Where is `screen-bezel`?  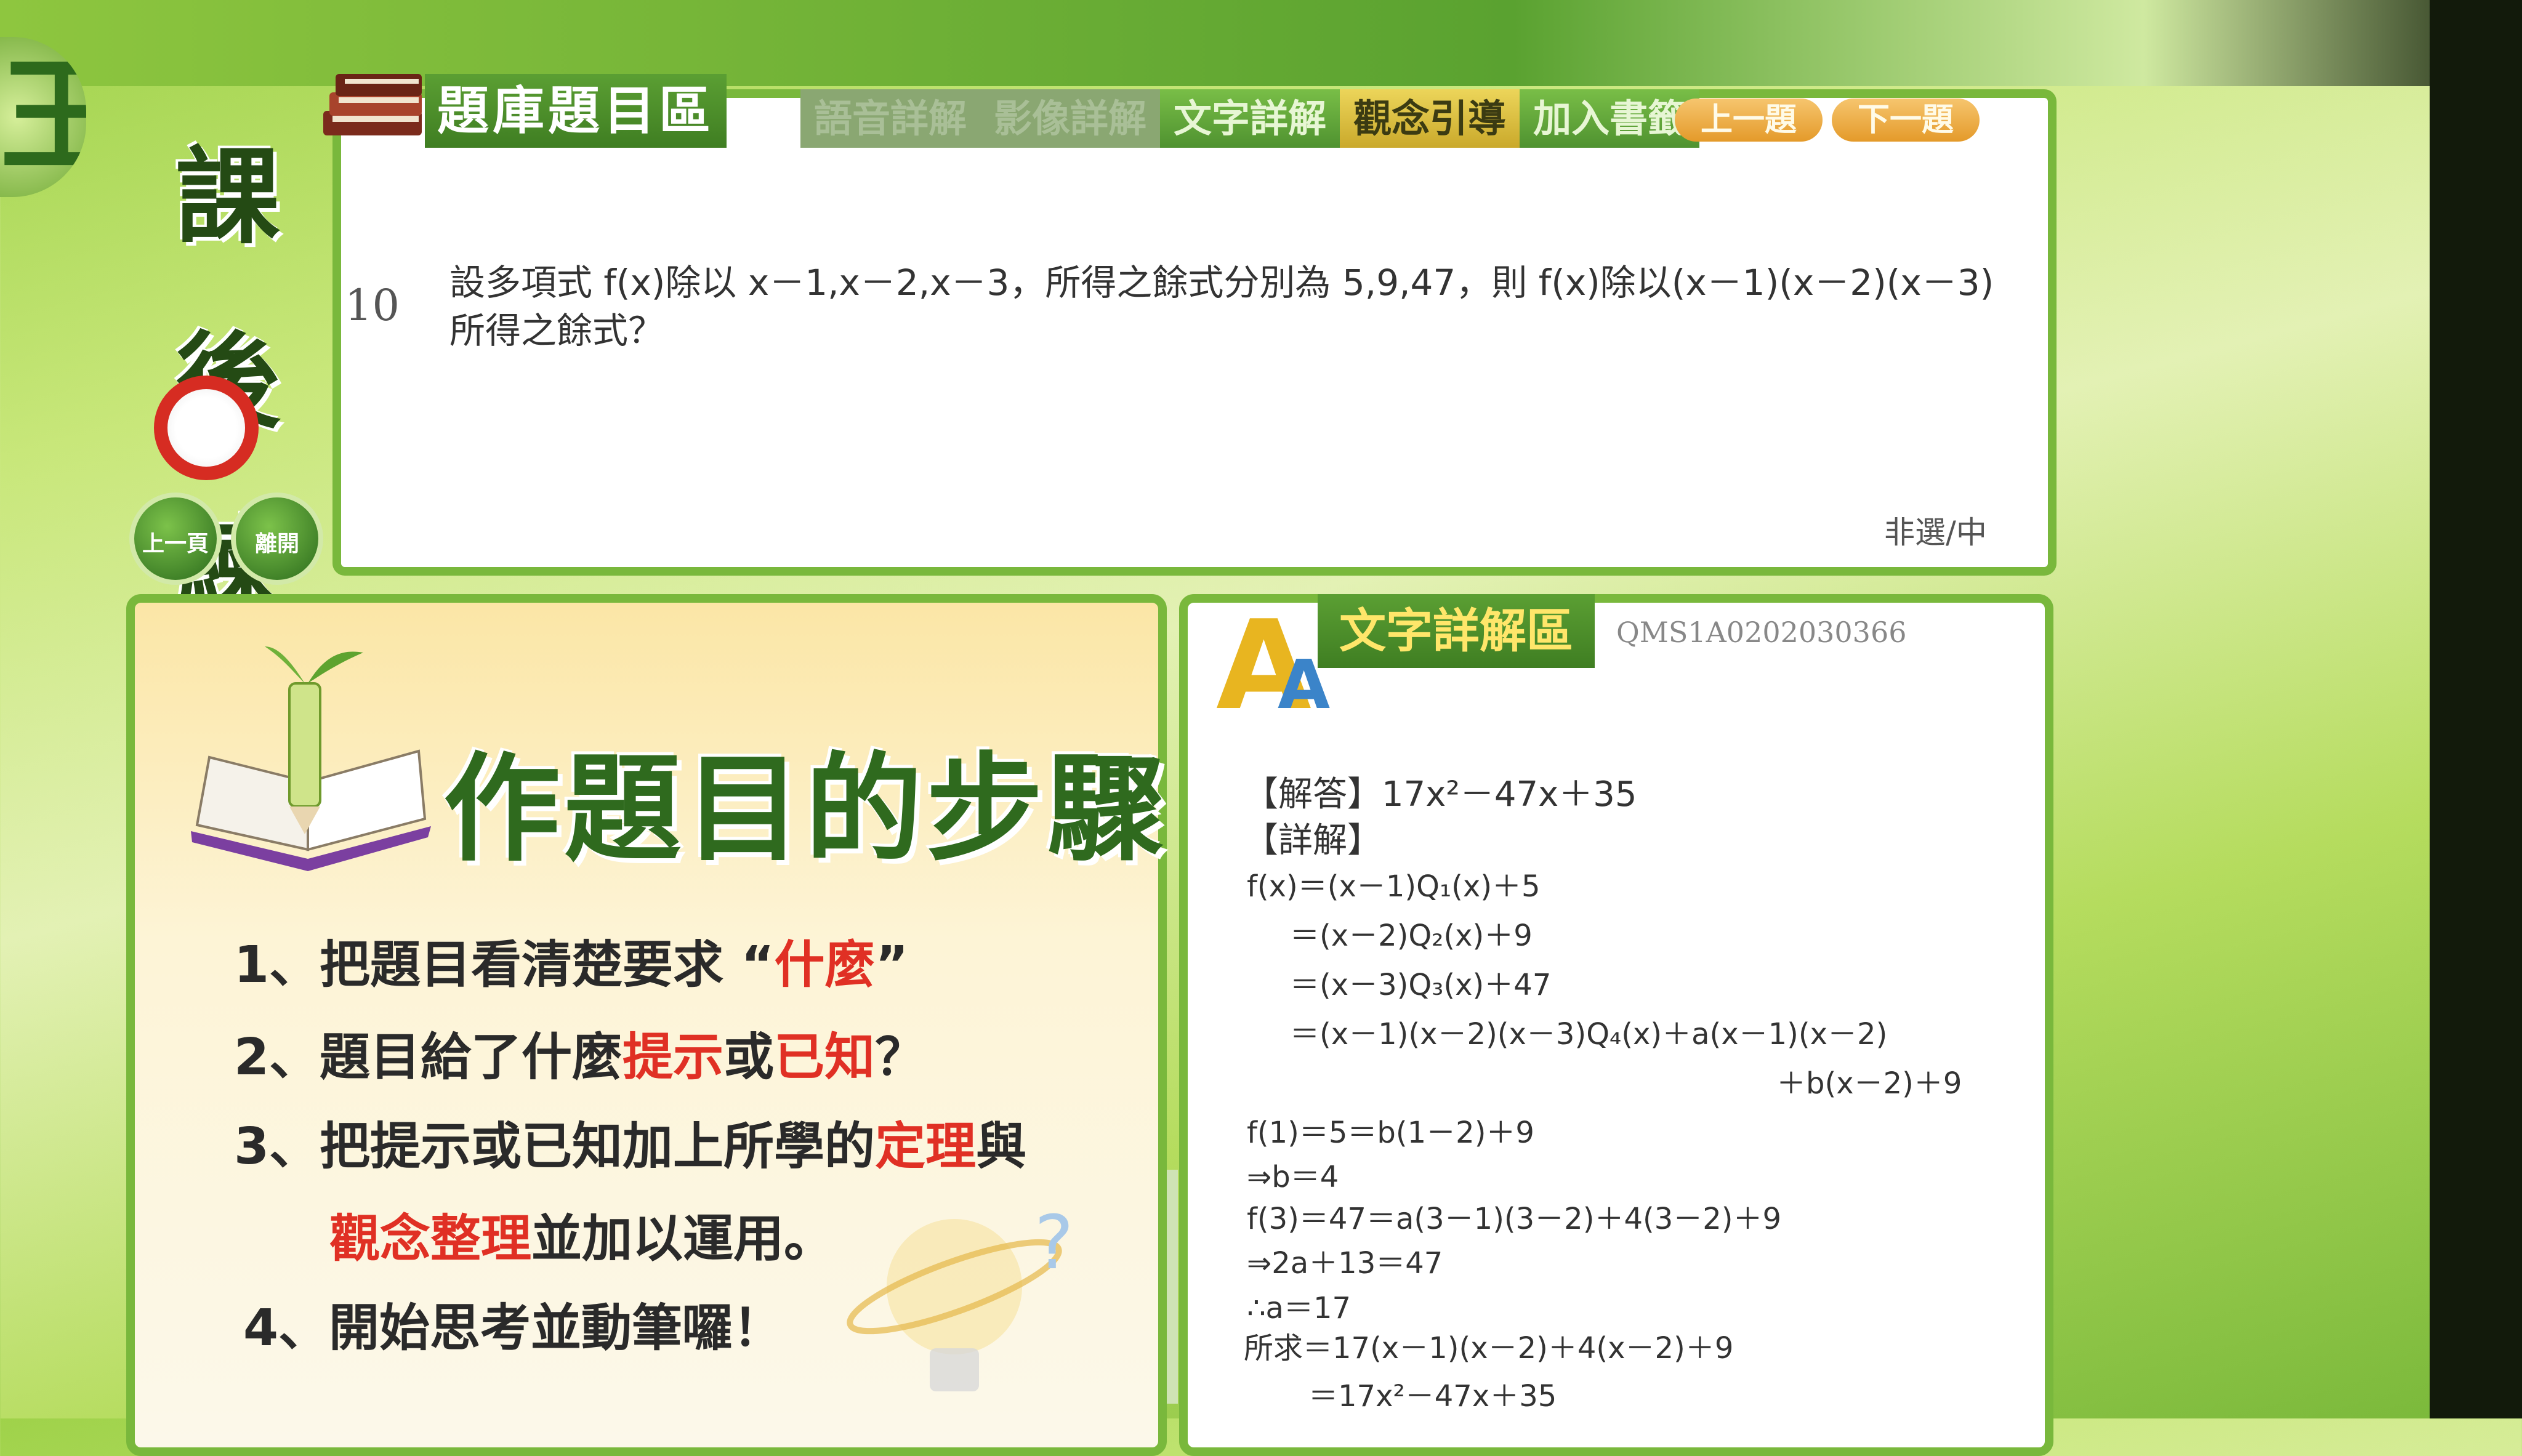
screen-bezel is located at coordinates (2476, 709).